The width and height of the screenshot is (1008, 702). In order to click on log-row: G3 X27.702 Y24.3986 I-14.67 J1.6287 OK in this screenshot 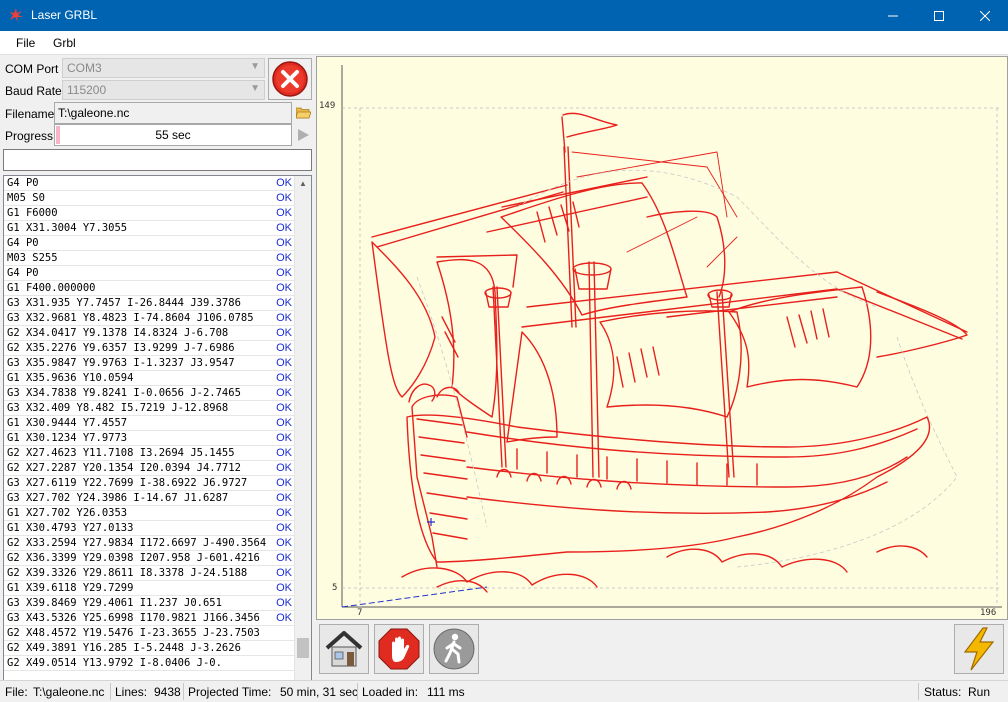, I will do `click(149, 498)`.